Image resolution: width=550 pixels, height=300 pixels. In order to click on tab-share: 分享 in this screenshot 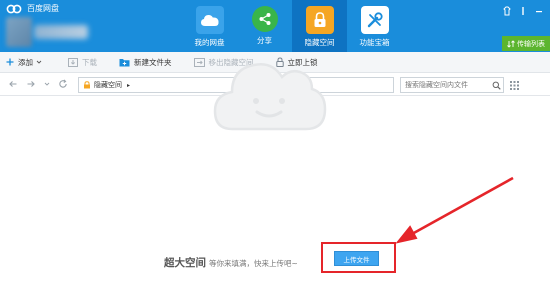, I will do `click(264, 26)`.